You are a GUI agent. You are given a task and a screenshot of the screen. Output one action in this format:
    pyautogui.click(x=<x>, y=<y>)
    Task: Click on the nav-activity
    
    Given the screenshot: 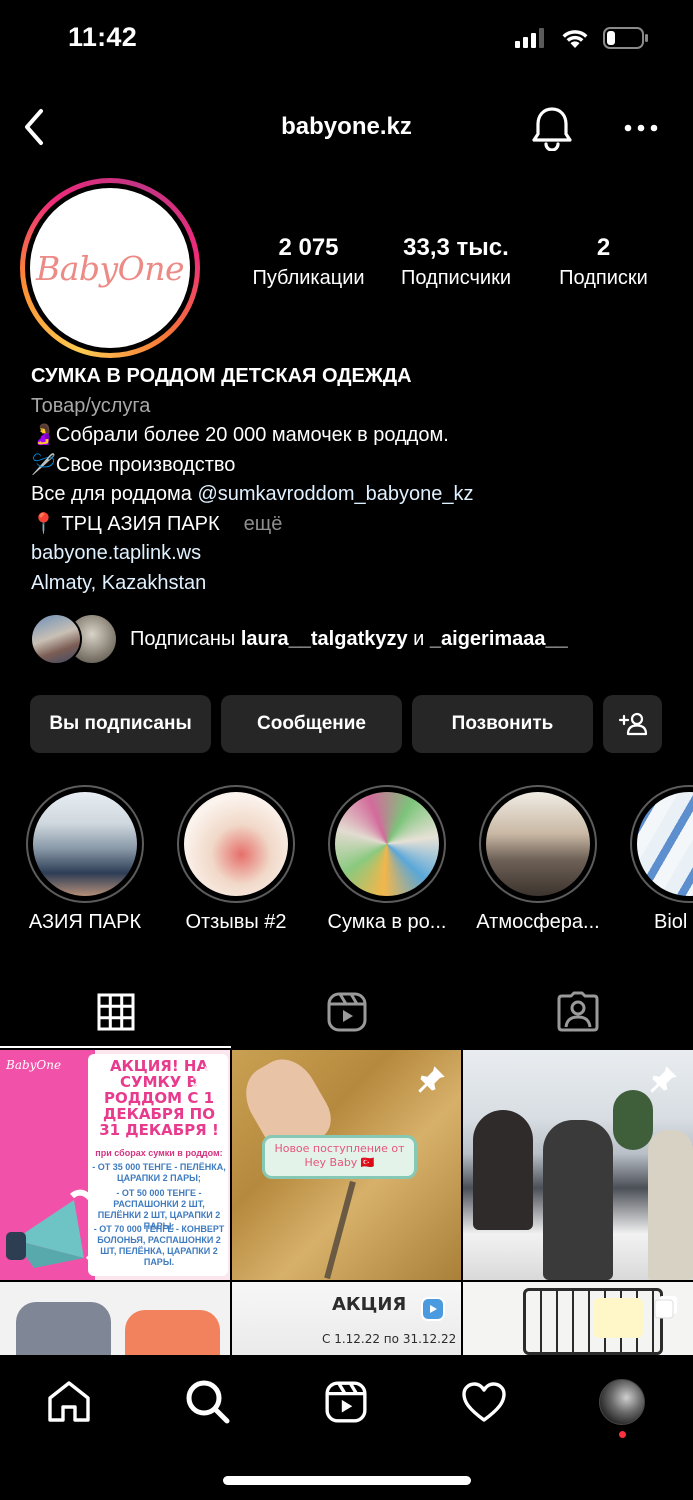 What is the action you would take?
    pyautogui.click(x=484, y=1402)
    